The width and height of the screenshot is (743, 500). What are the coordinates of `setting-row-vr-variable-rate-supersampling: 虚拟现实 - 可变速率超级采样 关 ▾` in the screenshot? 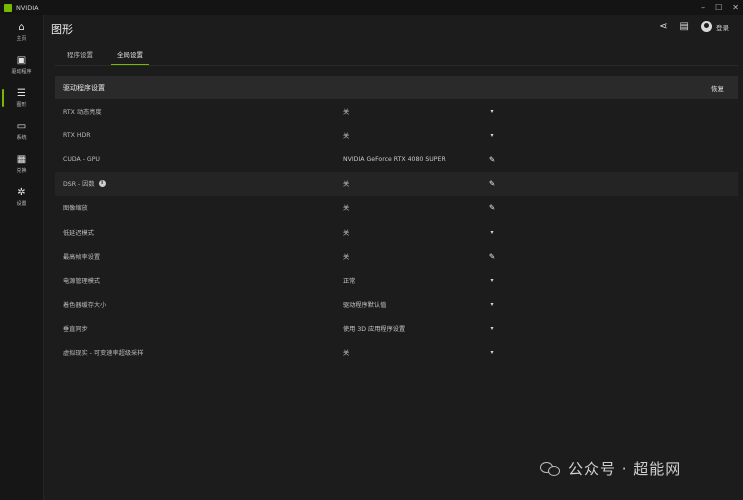 It's located at (396, 353).